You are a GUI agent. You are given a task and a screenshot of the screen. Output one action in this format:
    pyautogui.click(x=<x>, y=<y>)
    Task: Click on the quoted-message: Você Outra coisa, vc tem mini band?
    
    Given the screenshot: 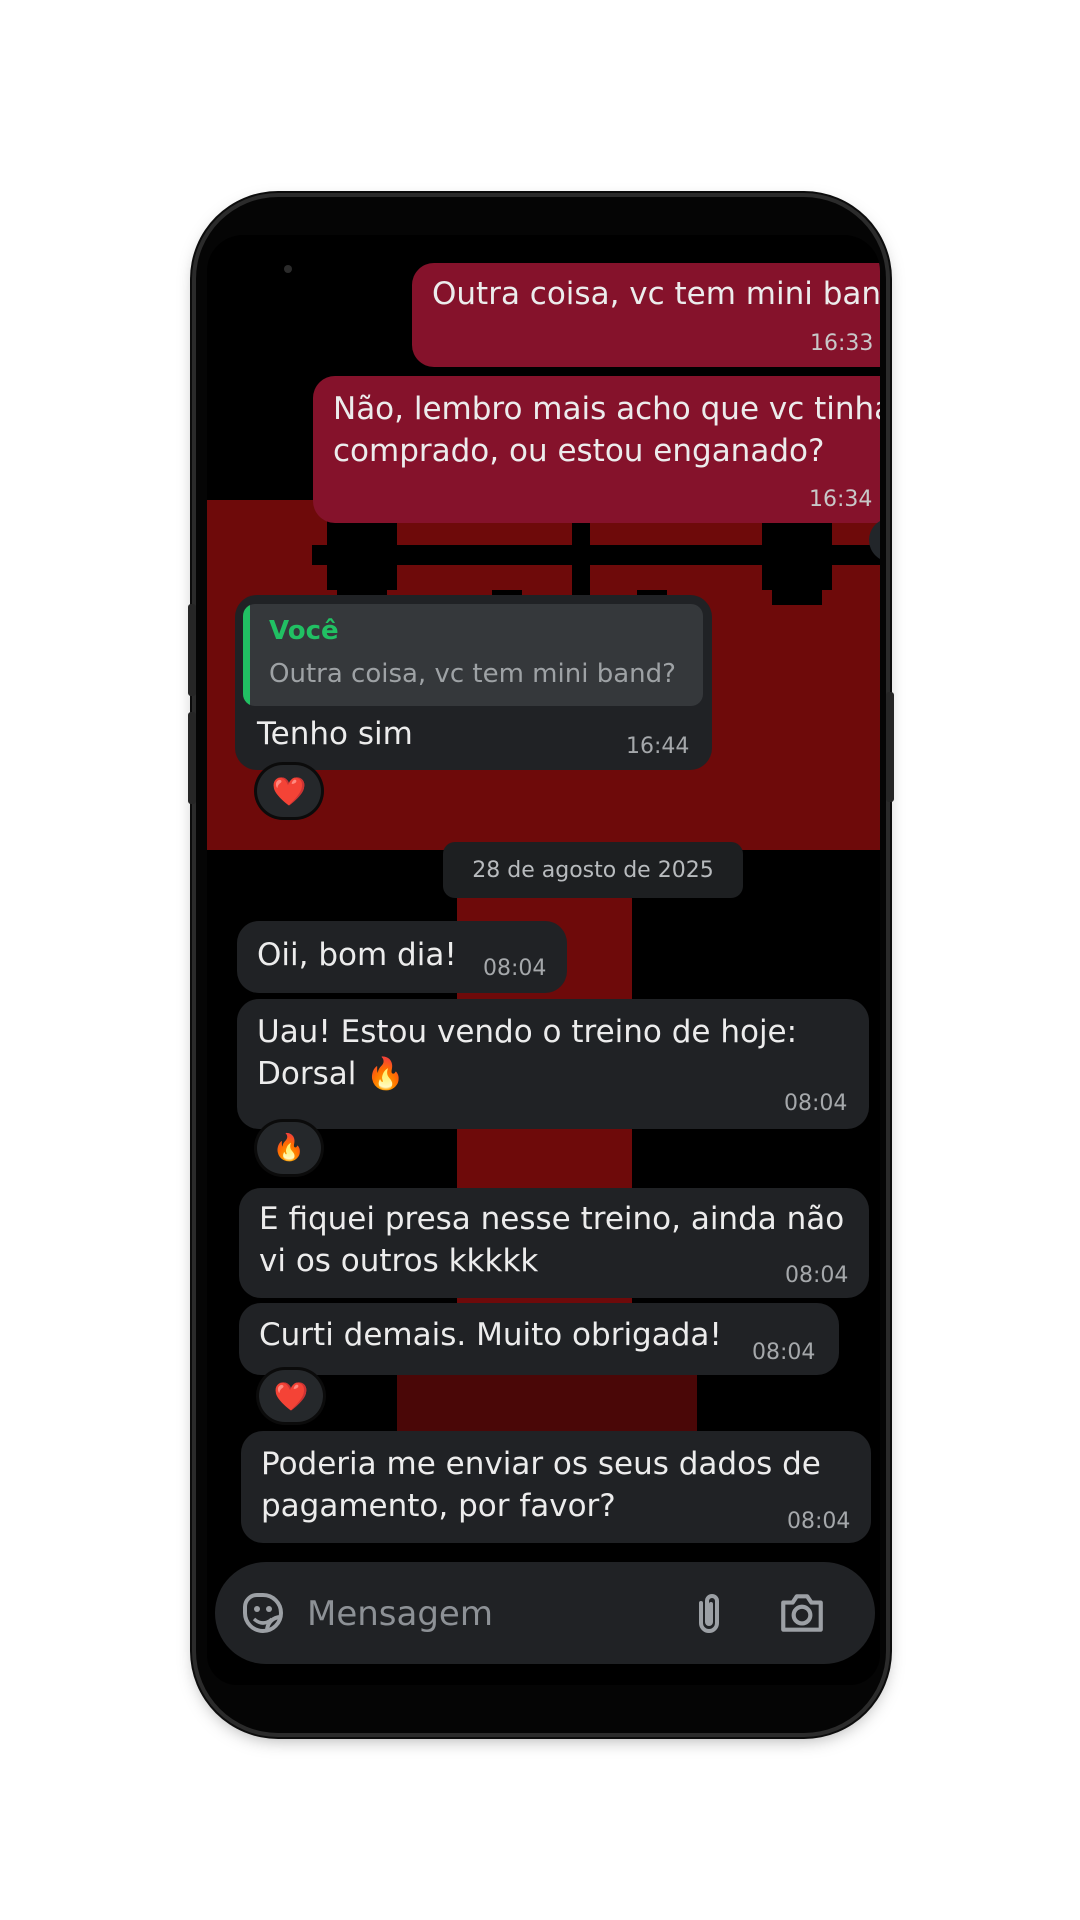 What is the action you would take?
    pyautogui.click(x=473, y=655)
    